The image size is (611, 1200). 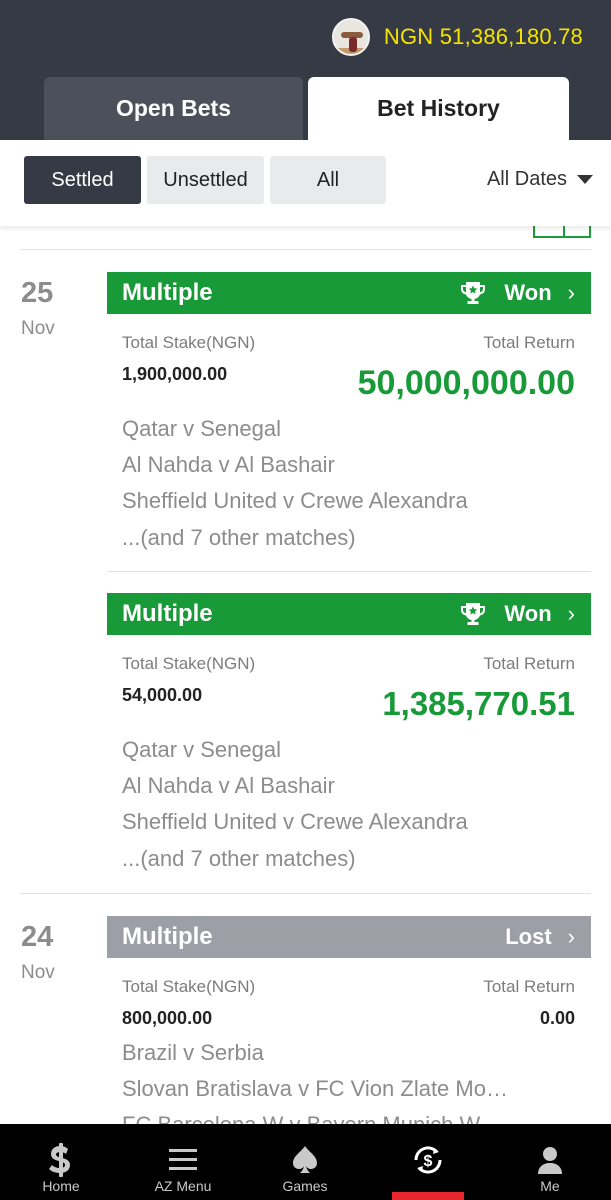 I want to click on user-icon, so click(x=550, y=1160).